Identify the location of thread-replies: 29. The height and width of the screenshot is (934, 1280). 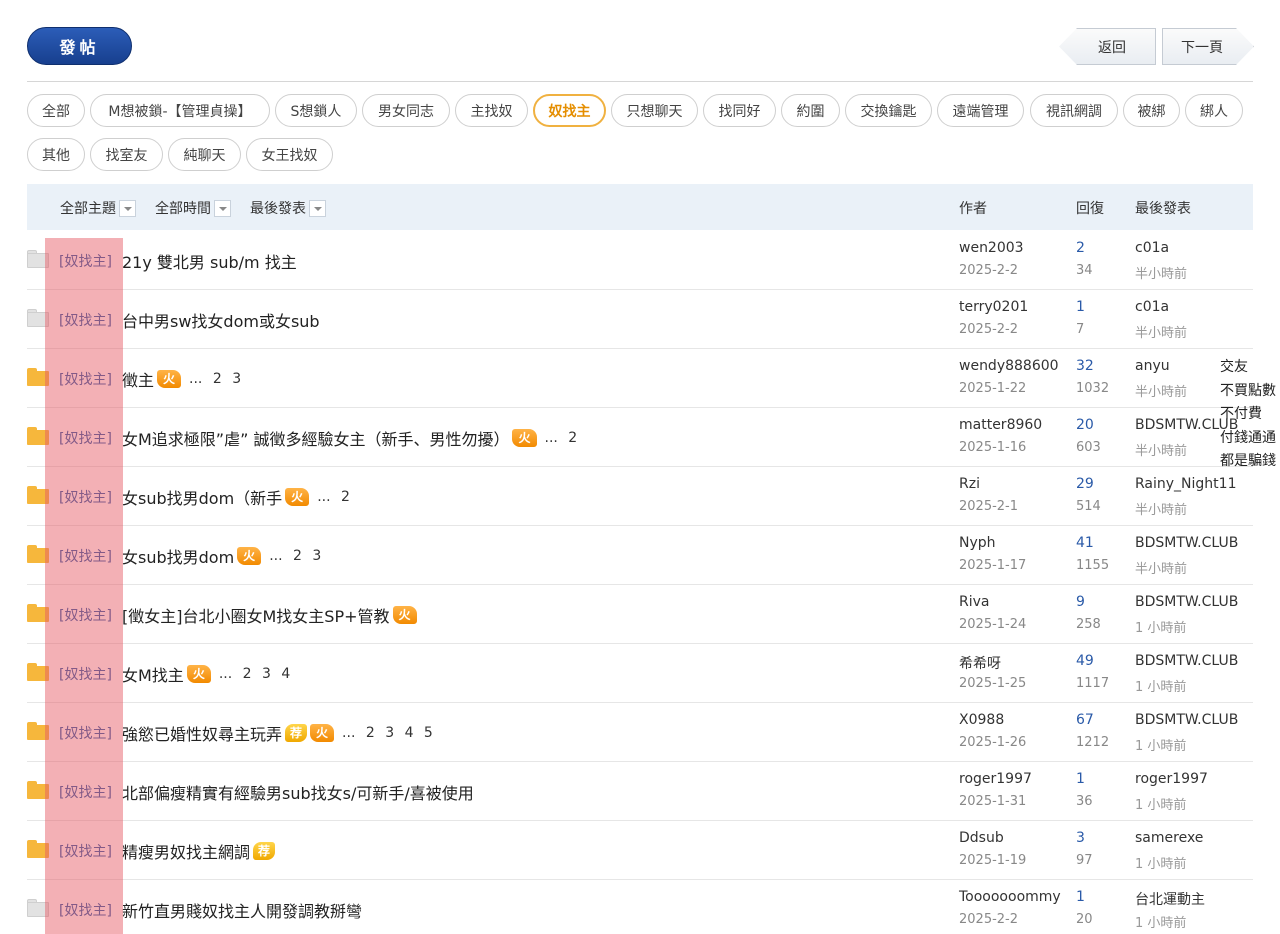
(1085, 484).